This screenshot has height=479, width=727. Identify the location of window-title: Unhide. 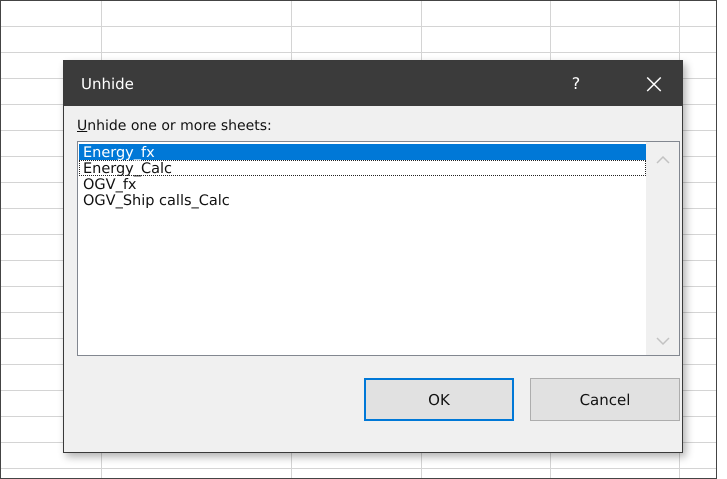
(107, 83).